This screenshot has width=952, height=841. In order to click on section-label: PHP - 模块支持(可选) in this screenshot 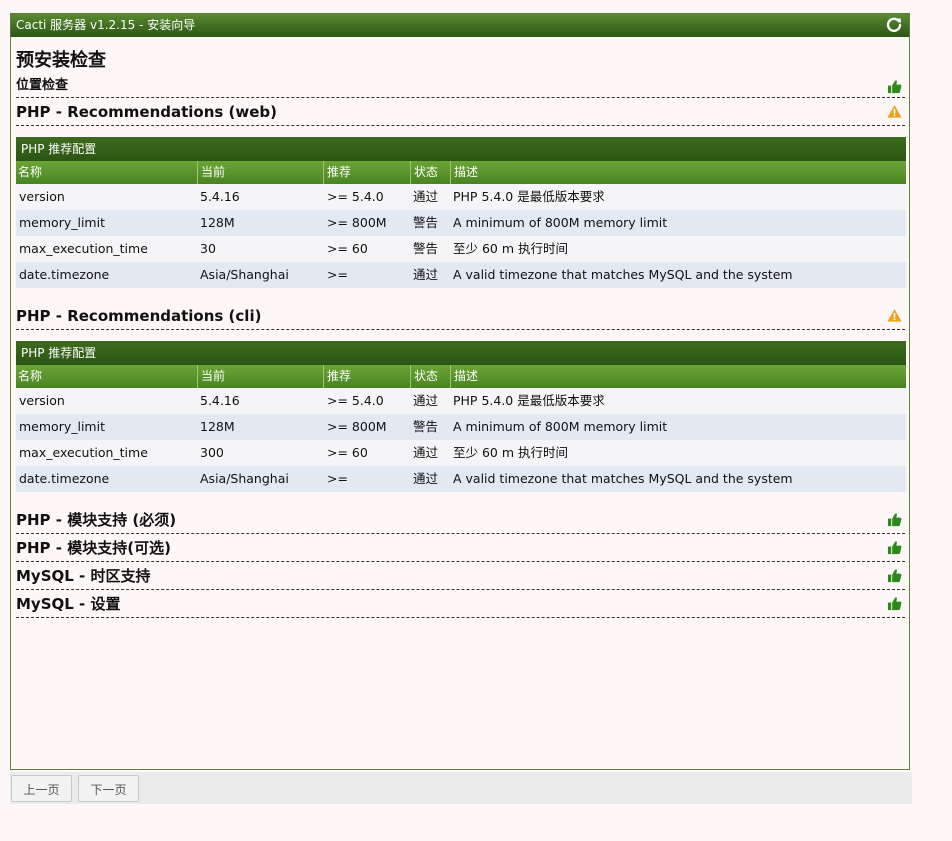, I will do `click(93, 548)`.